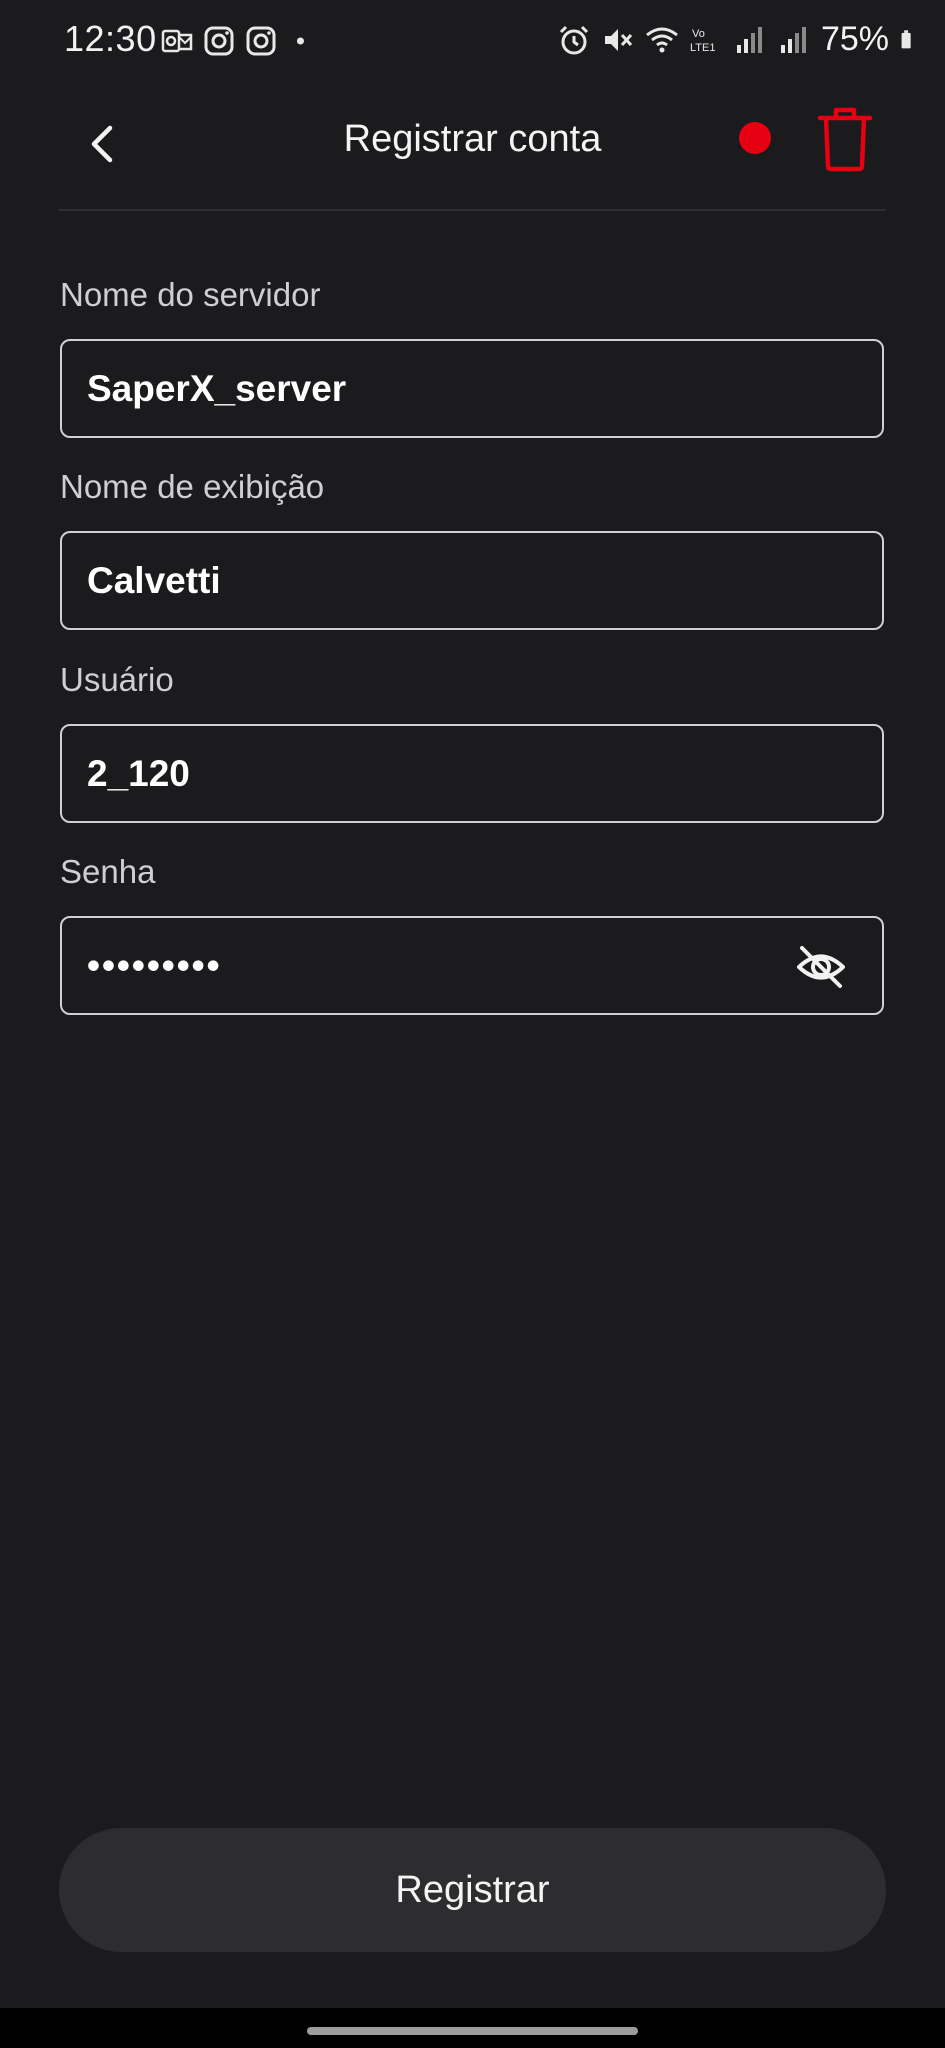 This screenshot has width=945, height=2048. I want to click on battery-percent: 75%, so click(854, 39).